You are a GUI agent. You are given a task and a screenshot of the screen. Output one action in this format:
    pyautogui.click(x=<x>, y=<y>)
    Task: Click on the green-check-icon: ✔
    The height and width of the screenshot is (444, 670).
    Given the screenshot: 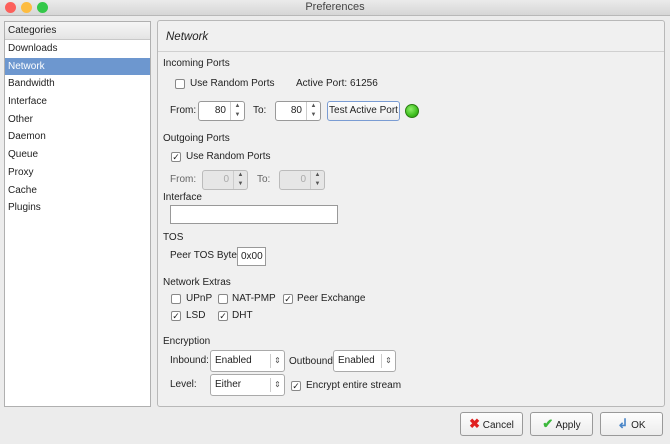 What is the action you would take?
    pyautogui.click(x=548, y=423)
    